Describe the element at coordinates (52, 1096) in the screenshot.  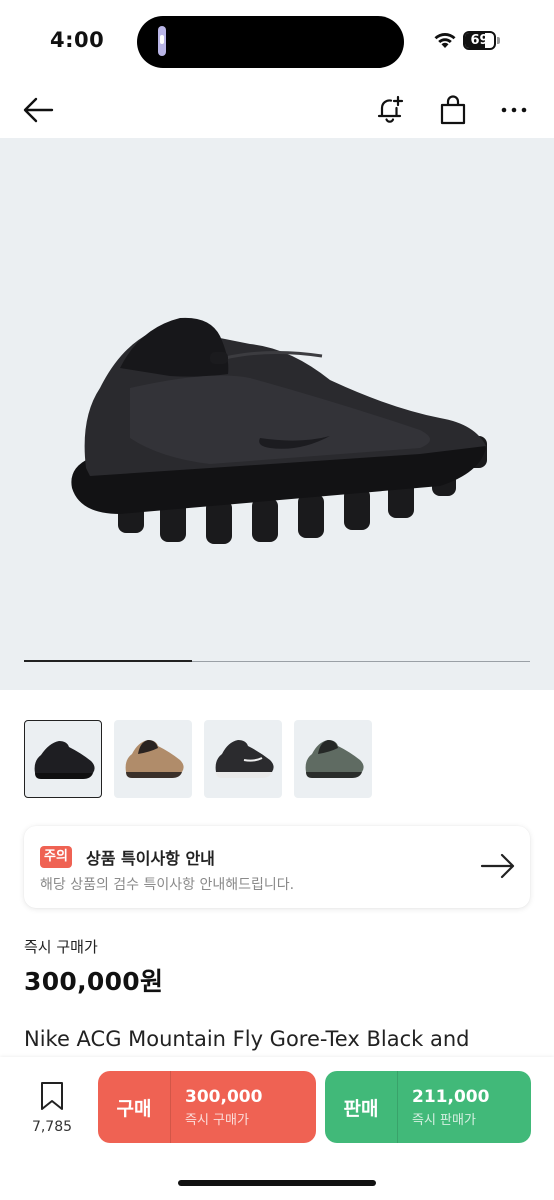
I see `bookmark-icon` at that location.